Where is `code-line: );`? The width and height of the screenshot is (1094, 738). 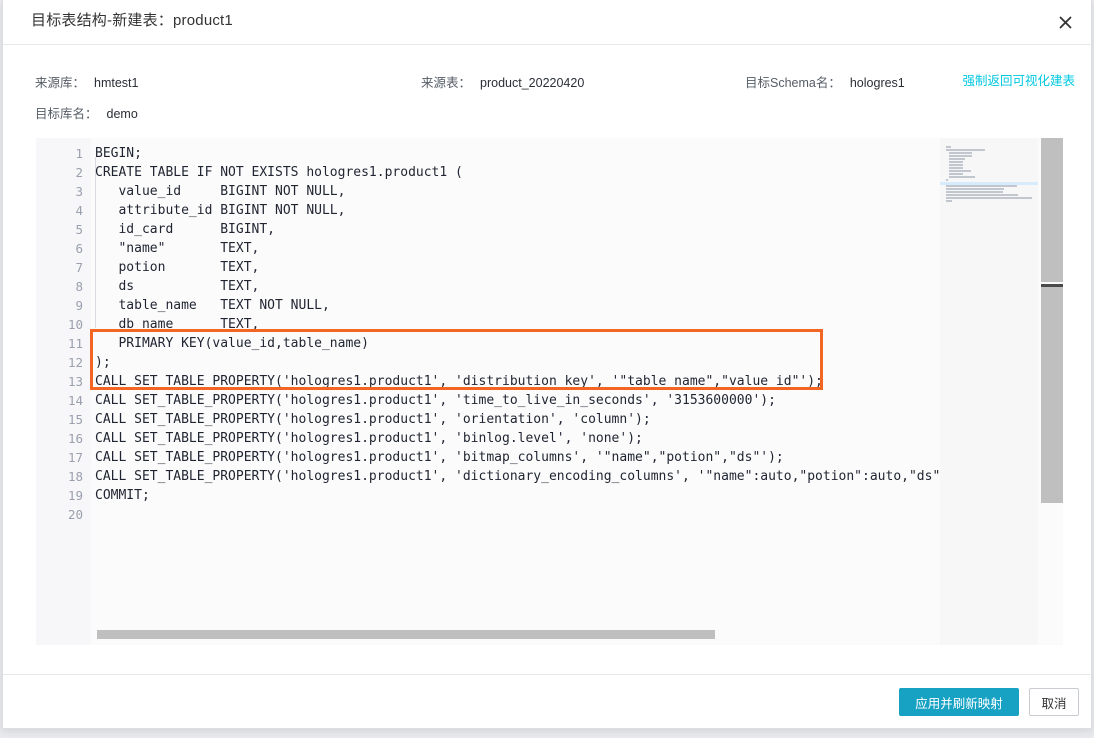 code-line: ); is located at coordinates (103, 362).